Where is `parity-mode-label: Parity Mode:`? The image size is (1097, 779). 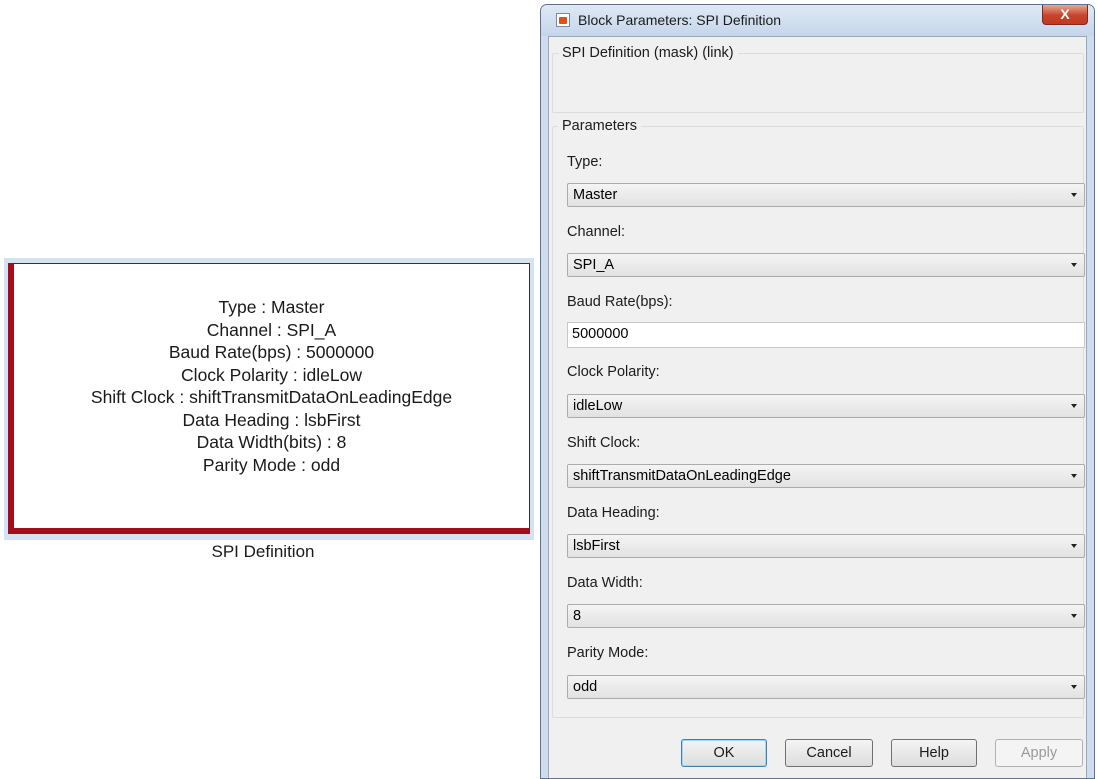 parity-mode-label: Parity Mode: is located at coordinates (608, 653).